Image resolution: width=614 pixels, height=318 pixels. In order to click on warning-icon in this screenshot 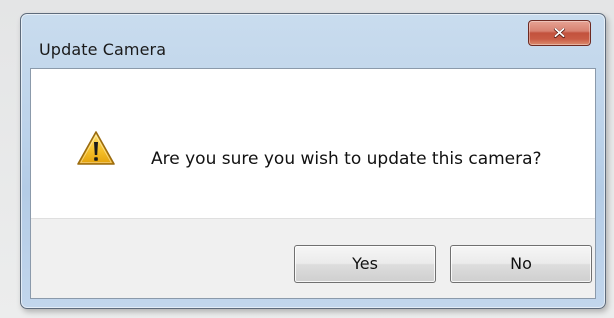, I will do `click(96, 148)`.